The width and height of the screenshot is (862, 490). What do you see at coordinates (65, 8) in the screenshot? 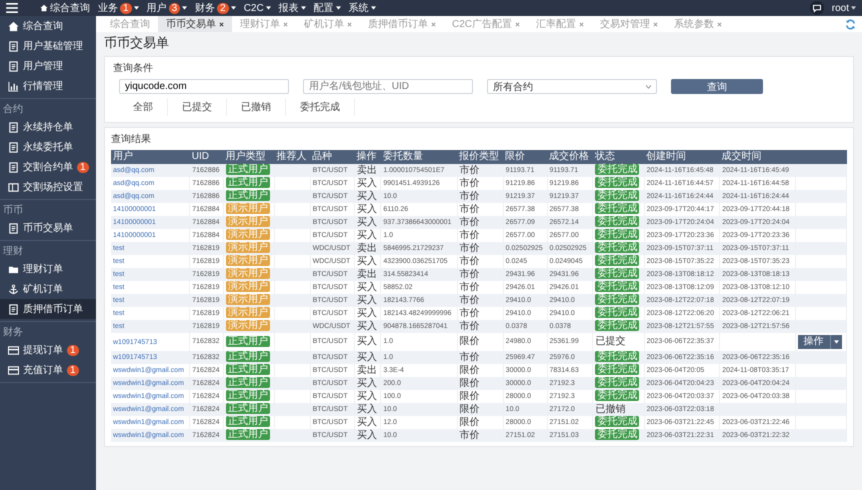
I see `nav-menu: 综合查询` at bounding box center [65, 8].